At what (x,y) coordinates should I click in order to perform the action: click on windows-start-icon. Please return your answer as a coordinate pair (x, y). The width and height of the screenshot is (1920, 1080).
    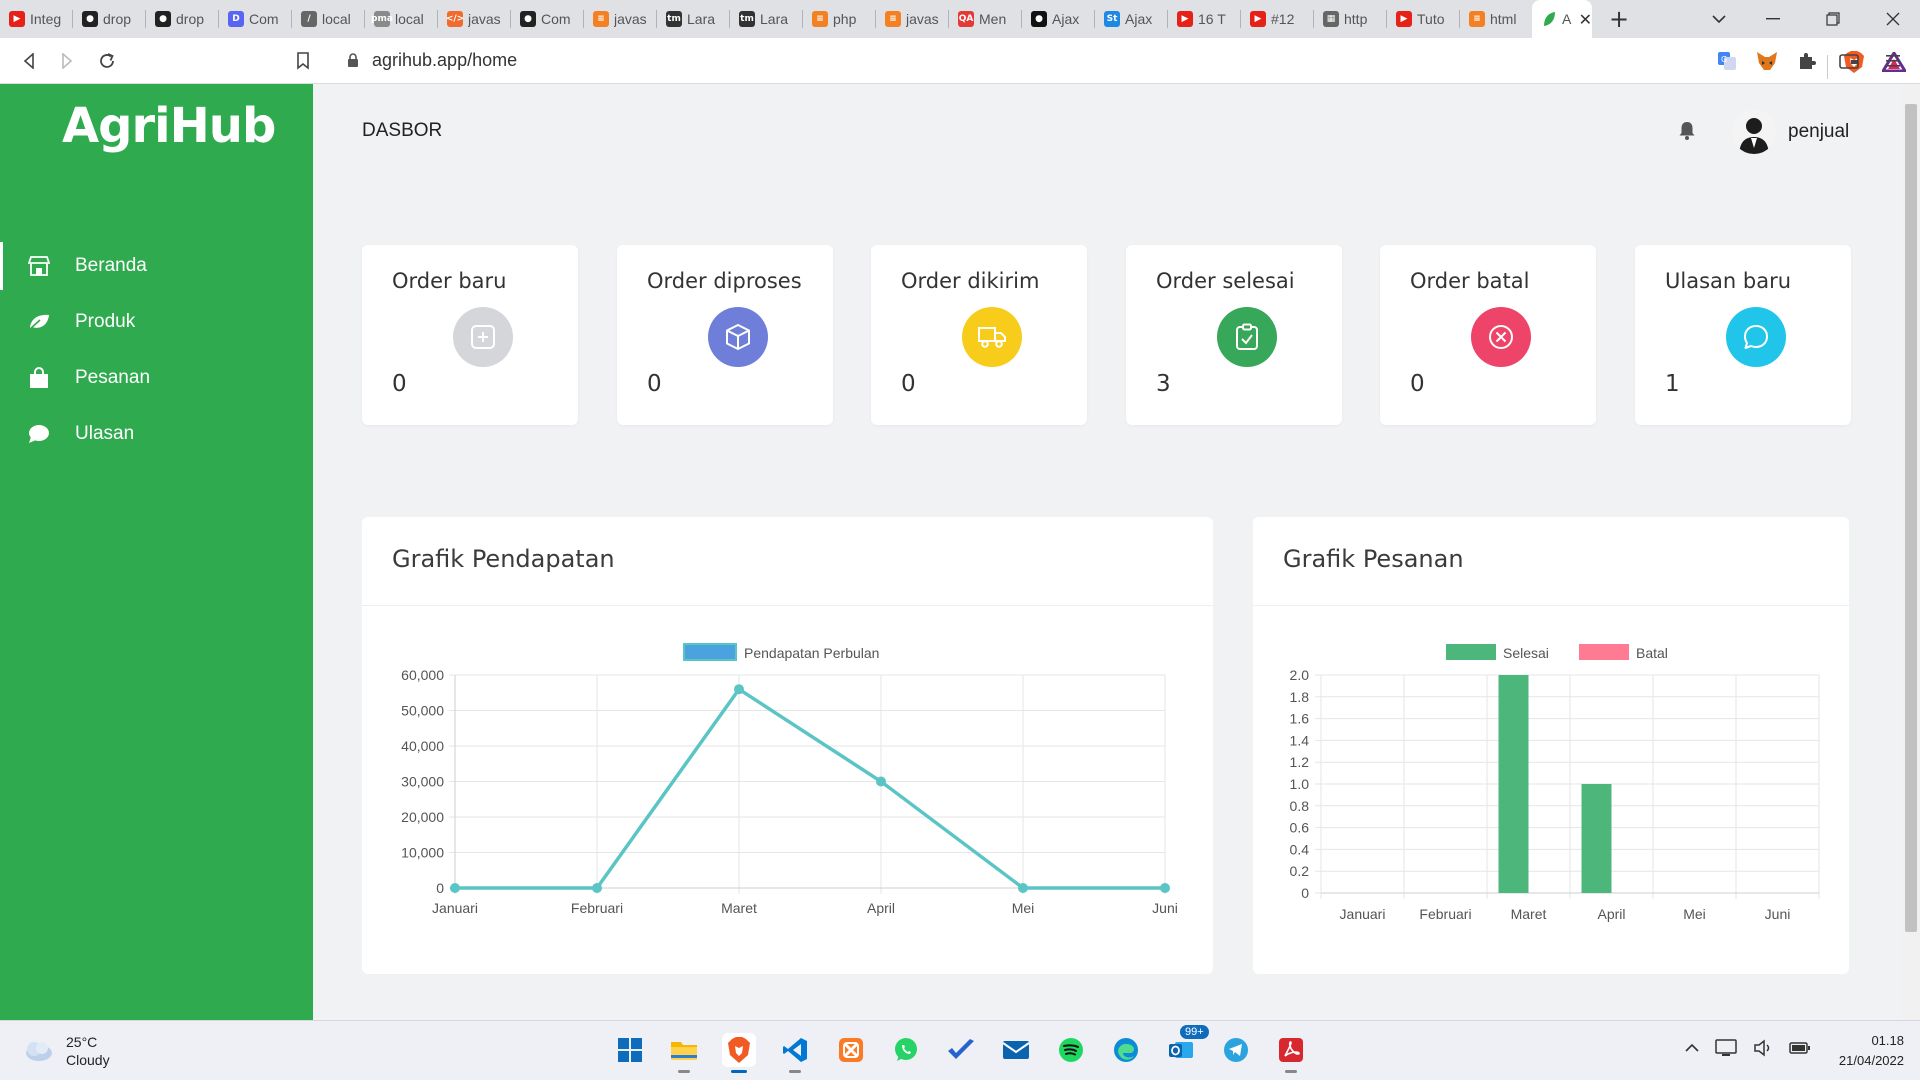
    Looking at the image, I should click on (630, 1050).